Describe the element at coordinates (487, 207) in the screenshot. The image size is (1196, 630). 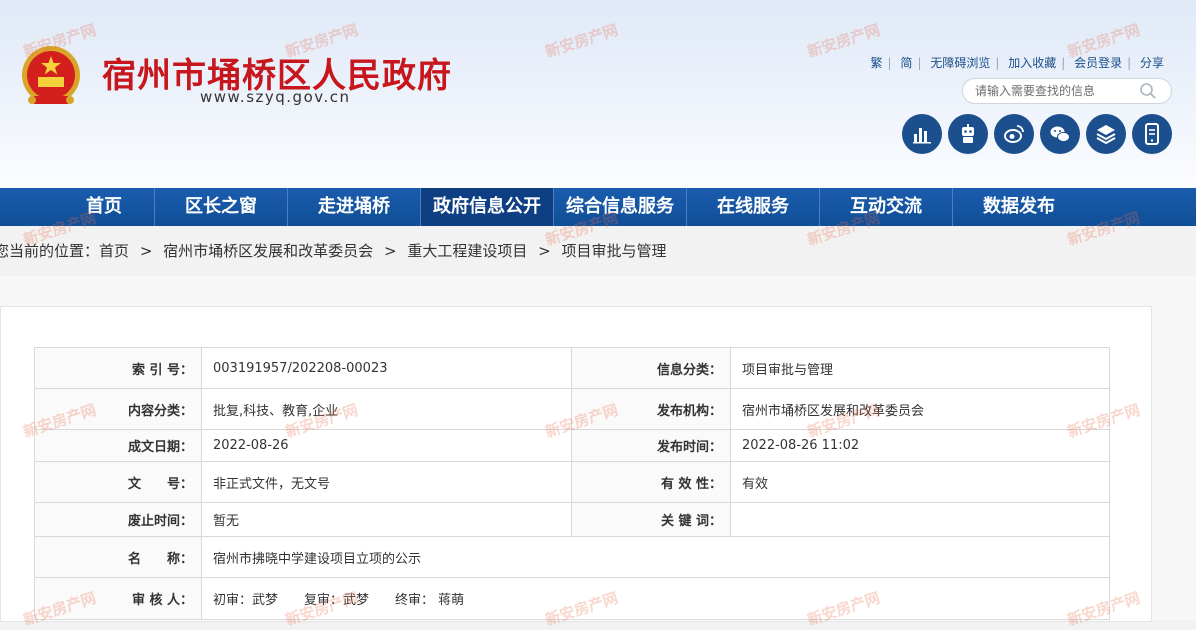
I see `nav-item-gov-info: 政府信息公开` at that location.